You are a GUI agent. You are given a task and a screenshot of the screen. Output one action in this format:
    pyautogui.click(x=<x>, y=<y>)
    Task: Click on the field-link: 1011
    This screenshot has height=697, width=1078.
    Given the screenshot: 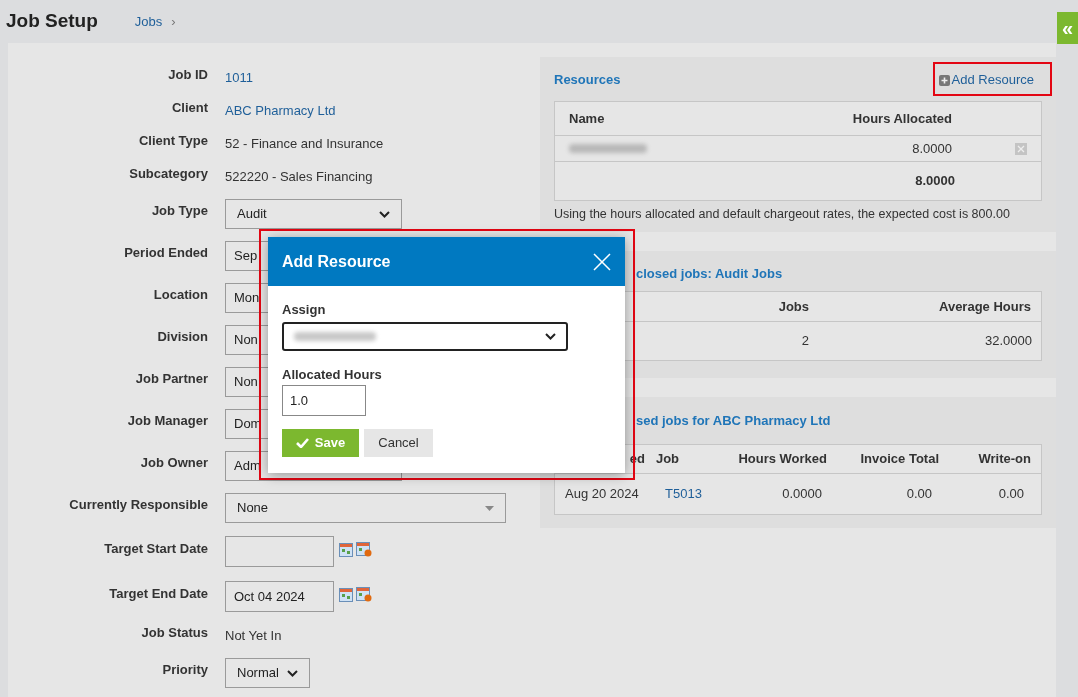 What is the action you would take?
    pyautogui.click(x=239, y=77)
    